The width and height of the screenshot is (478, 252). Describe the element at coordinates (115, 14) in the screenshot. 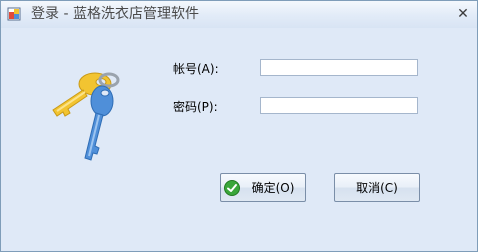

I see `window-title: 登录 - 蓝格洗衣店管理软件` at that location.